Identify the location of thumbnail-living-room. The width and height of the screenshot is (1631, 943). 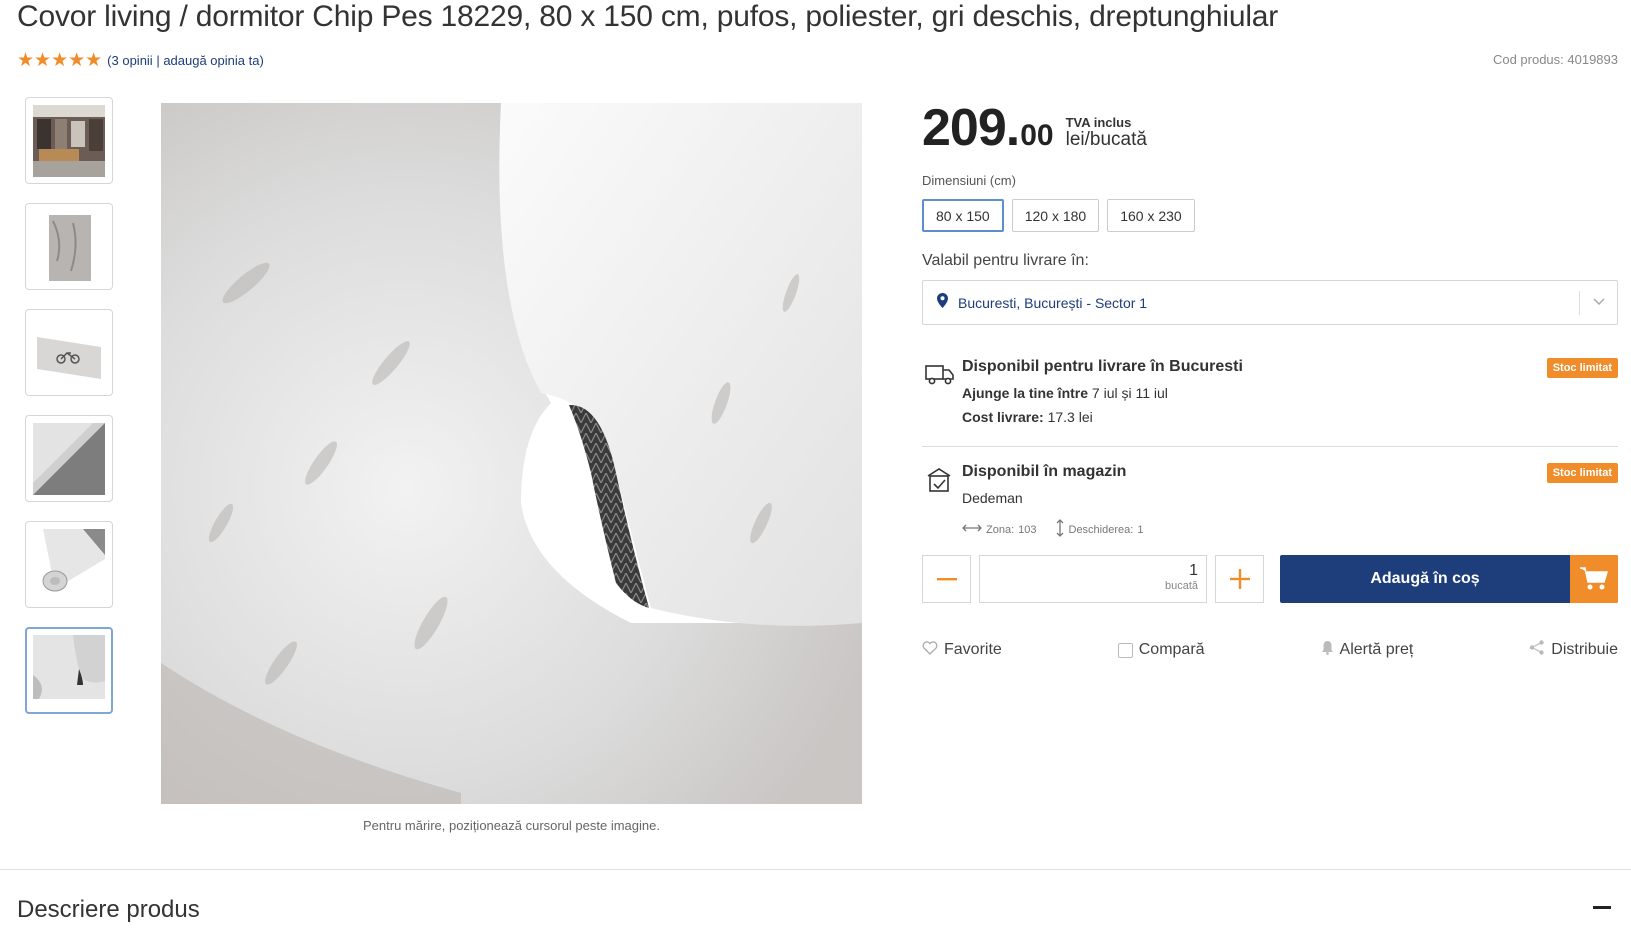
(69, 140).